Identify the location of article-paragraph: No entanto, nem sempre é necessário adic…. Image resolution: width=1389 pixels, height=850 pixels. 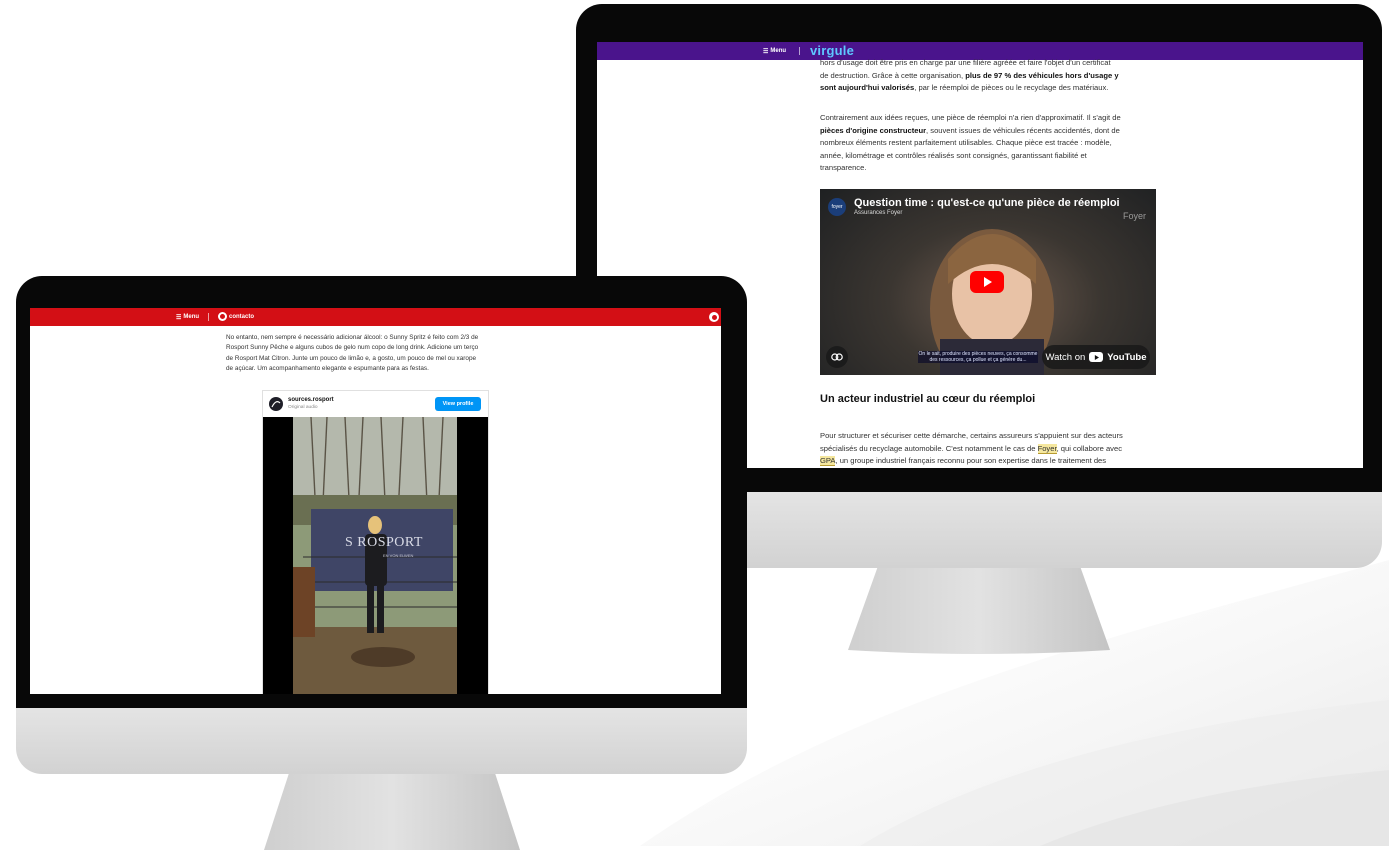
(352, 353).